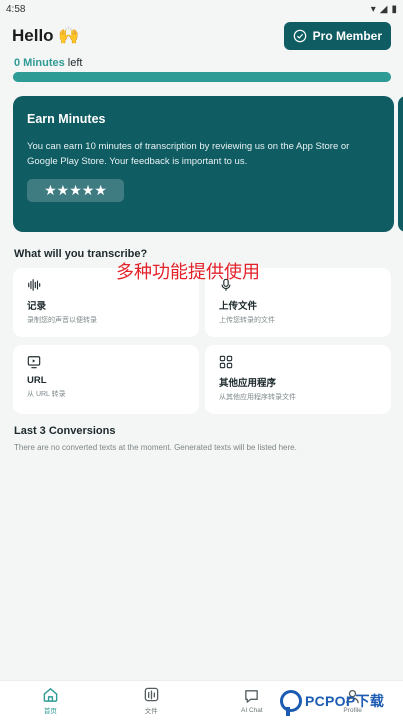 The height and width of the screenshot is (720, 403). I want to click on status-icons: ▾ ◢ ▮, so click(384, 9).